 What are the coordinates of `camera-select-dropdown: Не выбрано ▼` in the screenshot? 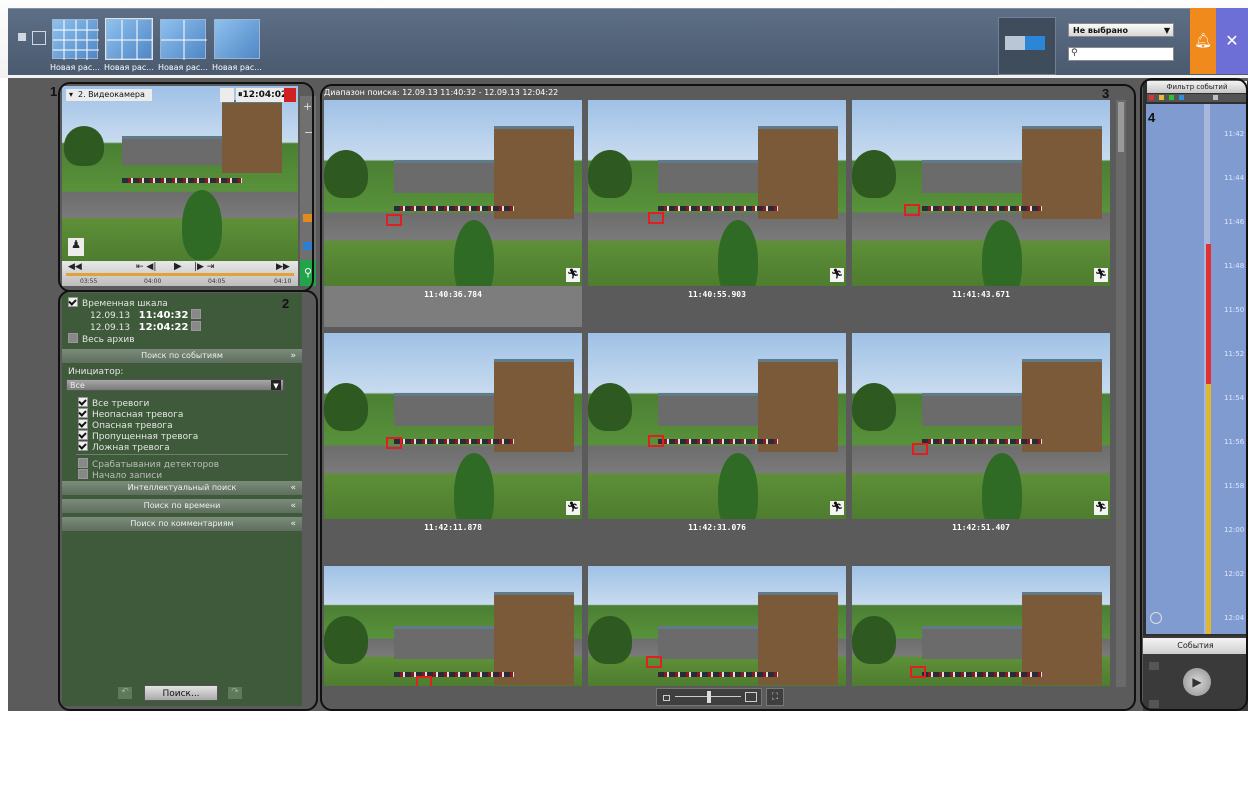 It's located at (1121, 30).